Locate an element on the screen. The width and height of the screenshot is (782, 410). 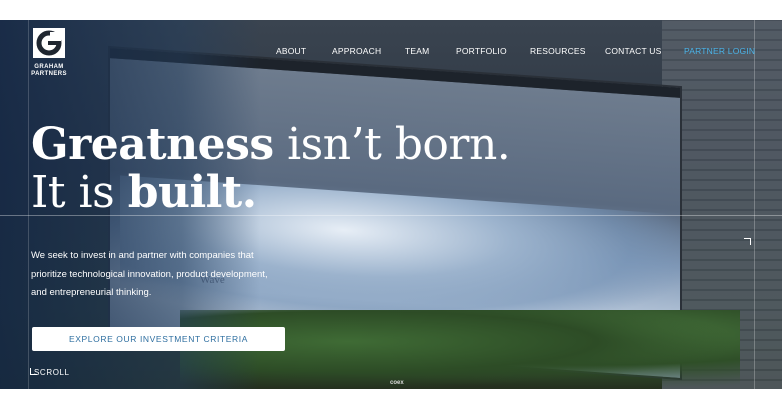
nav-approach: APPROACH is located at coordinates (356, 51).